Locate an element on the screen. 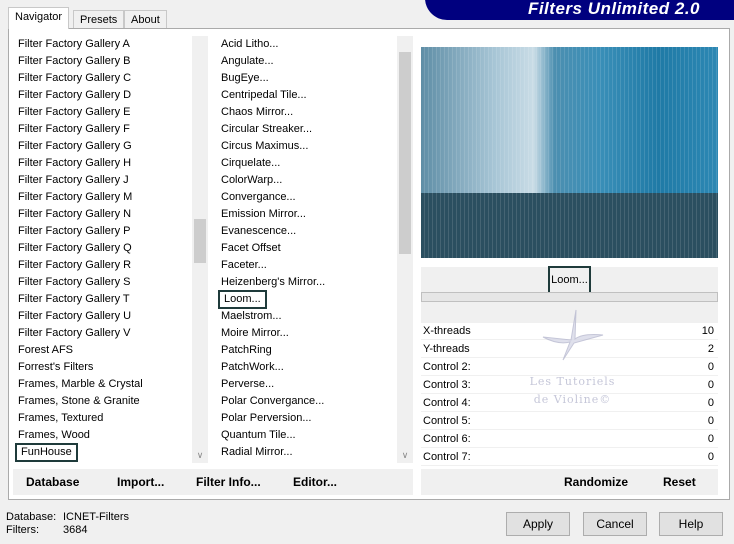 This screenshot has height=544, width=734. randomize-button: Randomize is located at coordinates (596, 482).